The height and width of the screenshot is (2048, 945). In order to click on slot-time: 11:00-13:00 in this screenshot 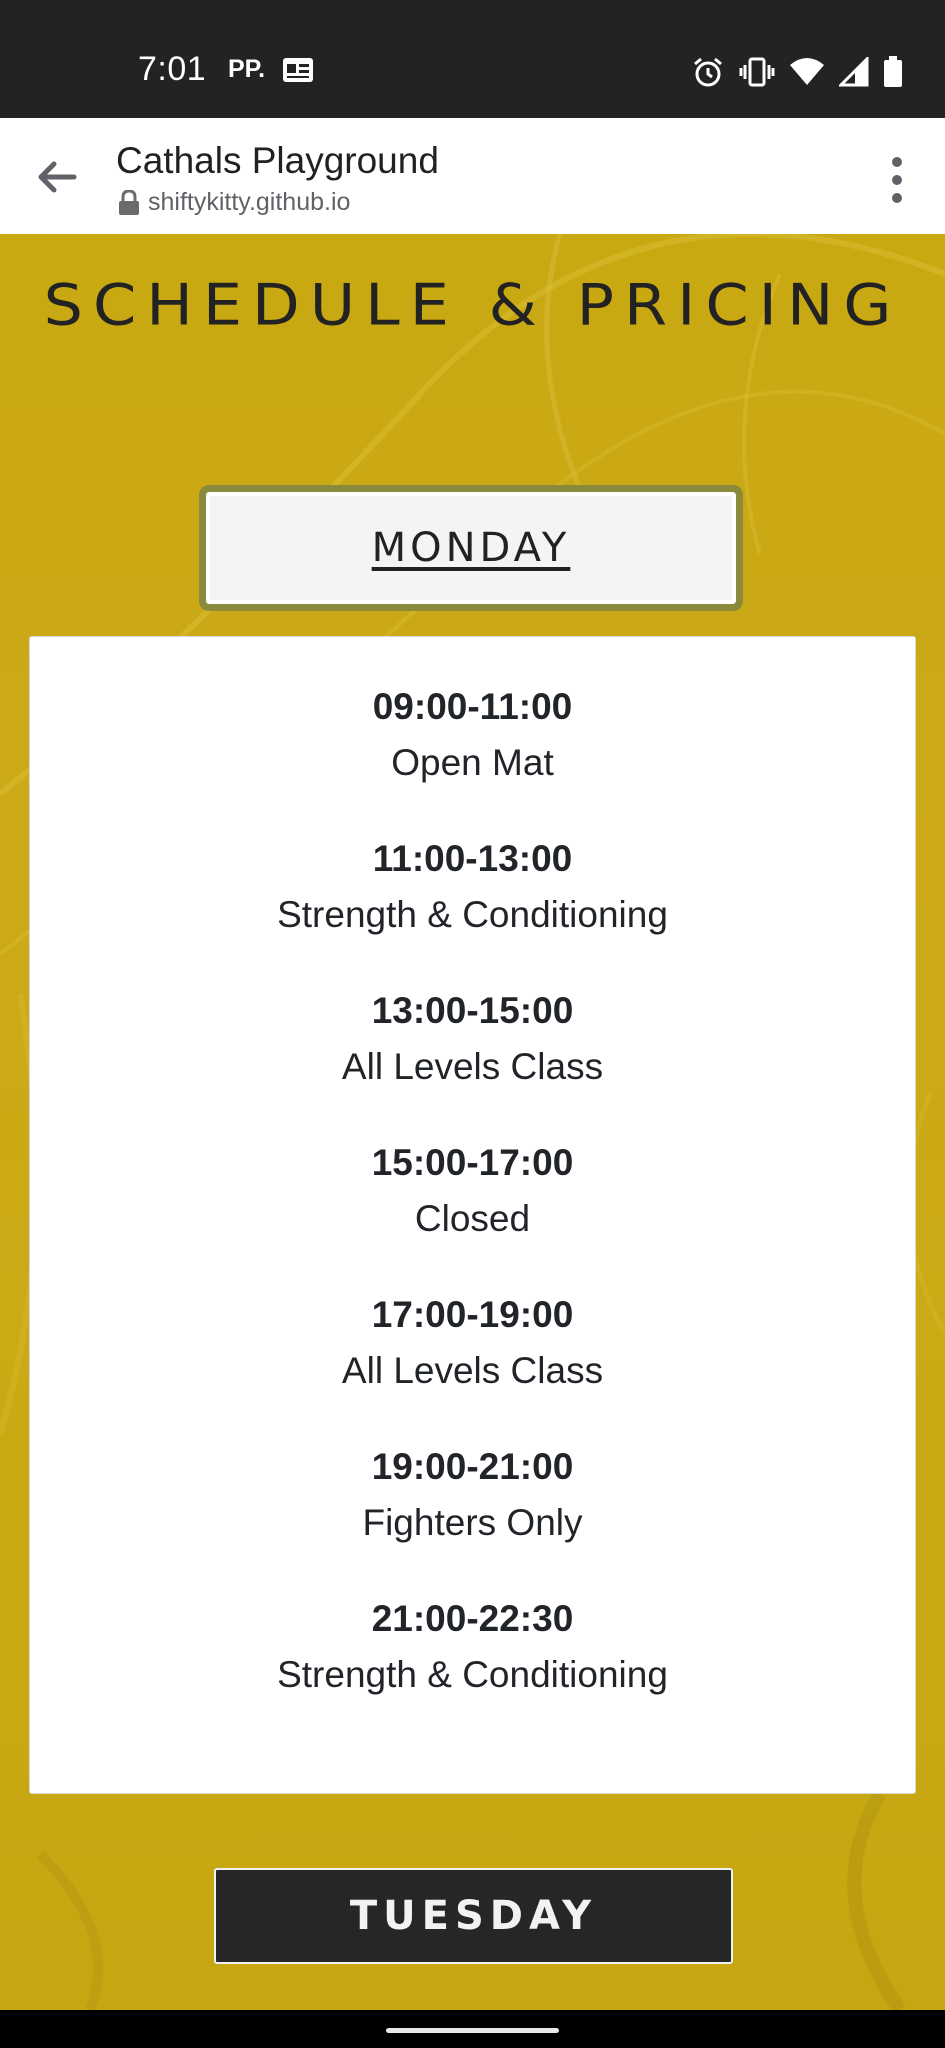, I will do `click(472, 858)`.